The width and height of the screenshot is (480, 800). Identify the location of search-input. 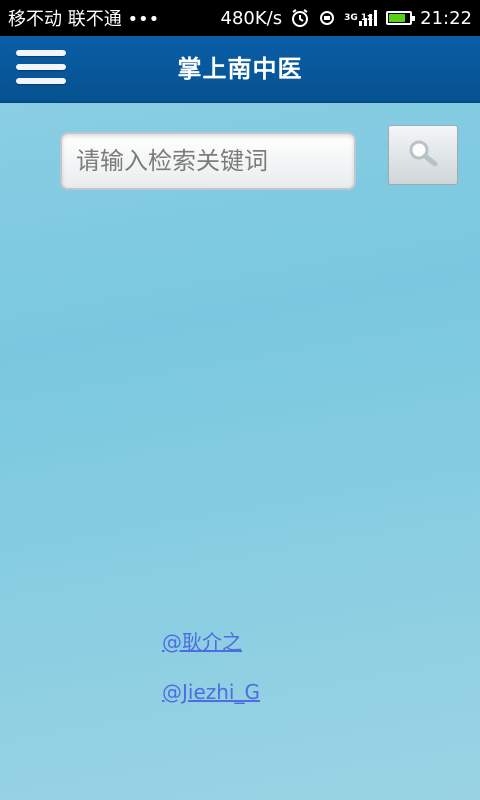
(208, 161).